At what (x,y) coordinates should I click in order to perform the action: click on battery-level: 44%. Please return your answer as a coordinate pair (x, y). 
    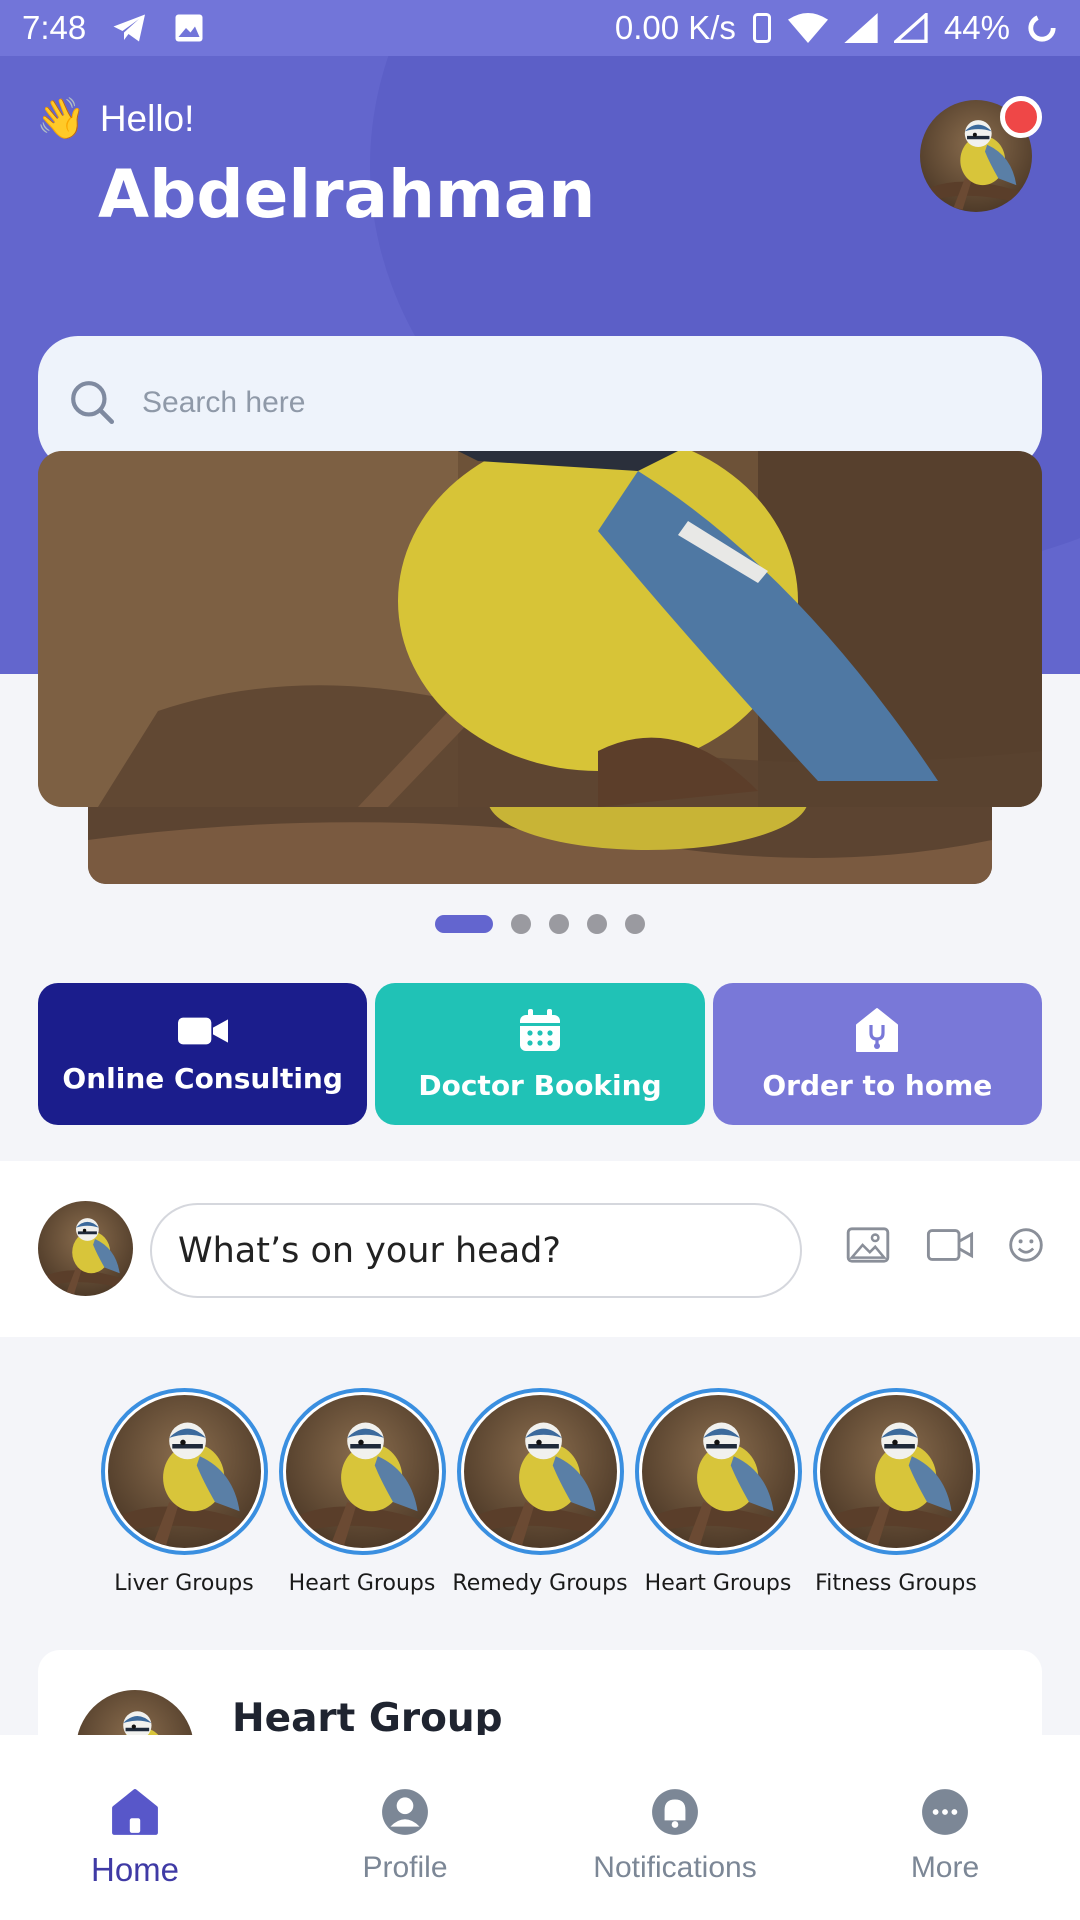
    Looking at the image, I should click on (976, 27).